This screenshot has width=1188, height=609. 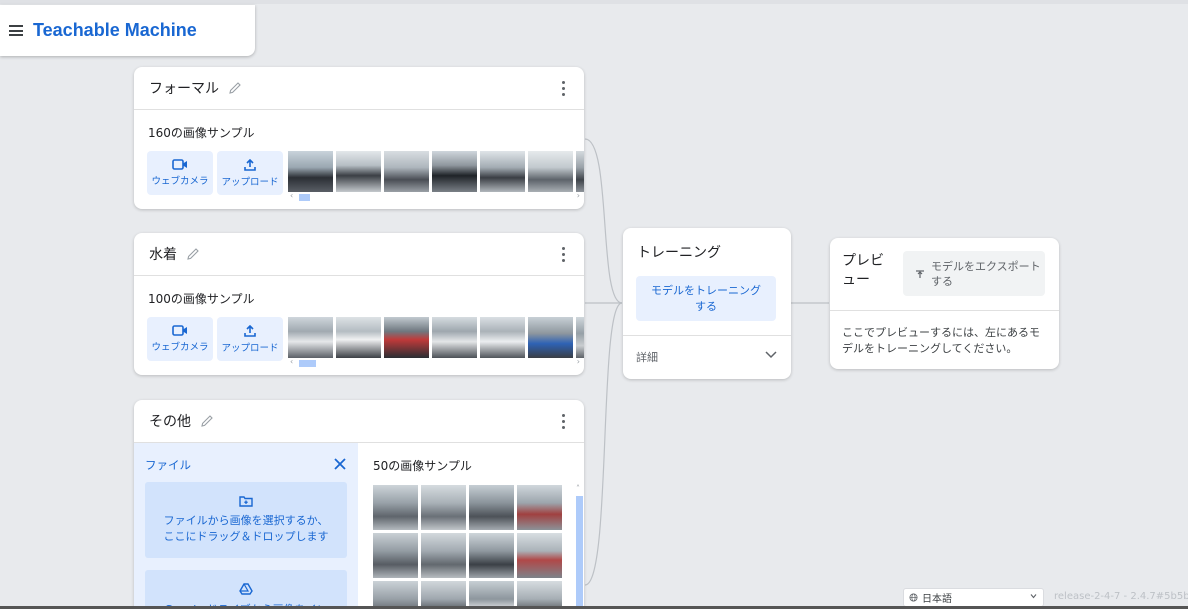 I want to click on drop-instructions-line-1: ファイルから画像を選択するか、, so click(x=246, y=520).